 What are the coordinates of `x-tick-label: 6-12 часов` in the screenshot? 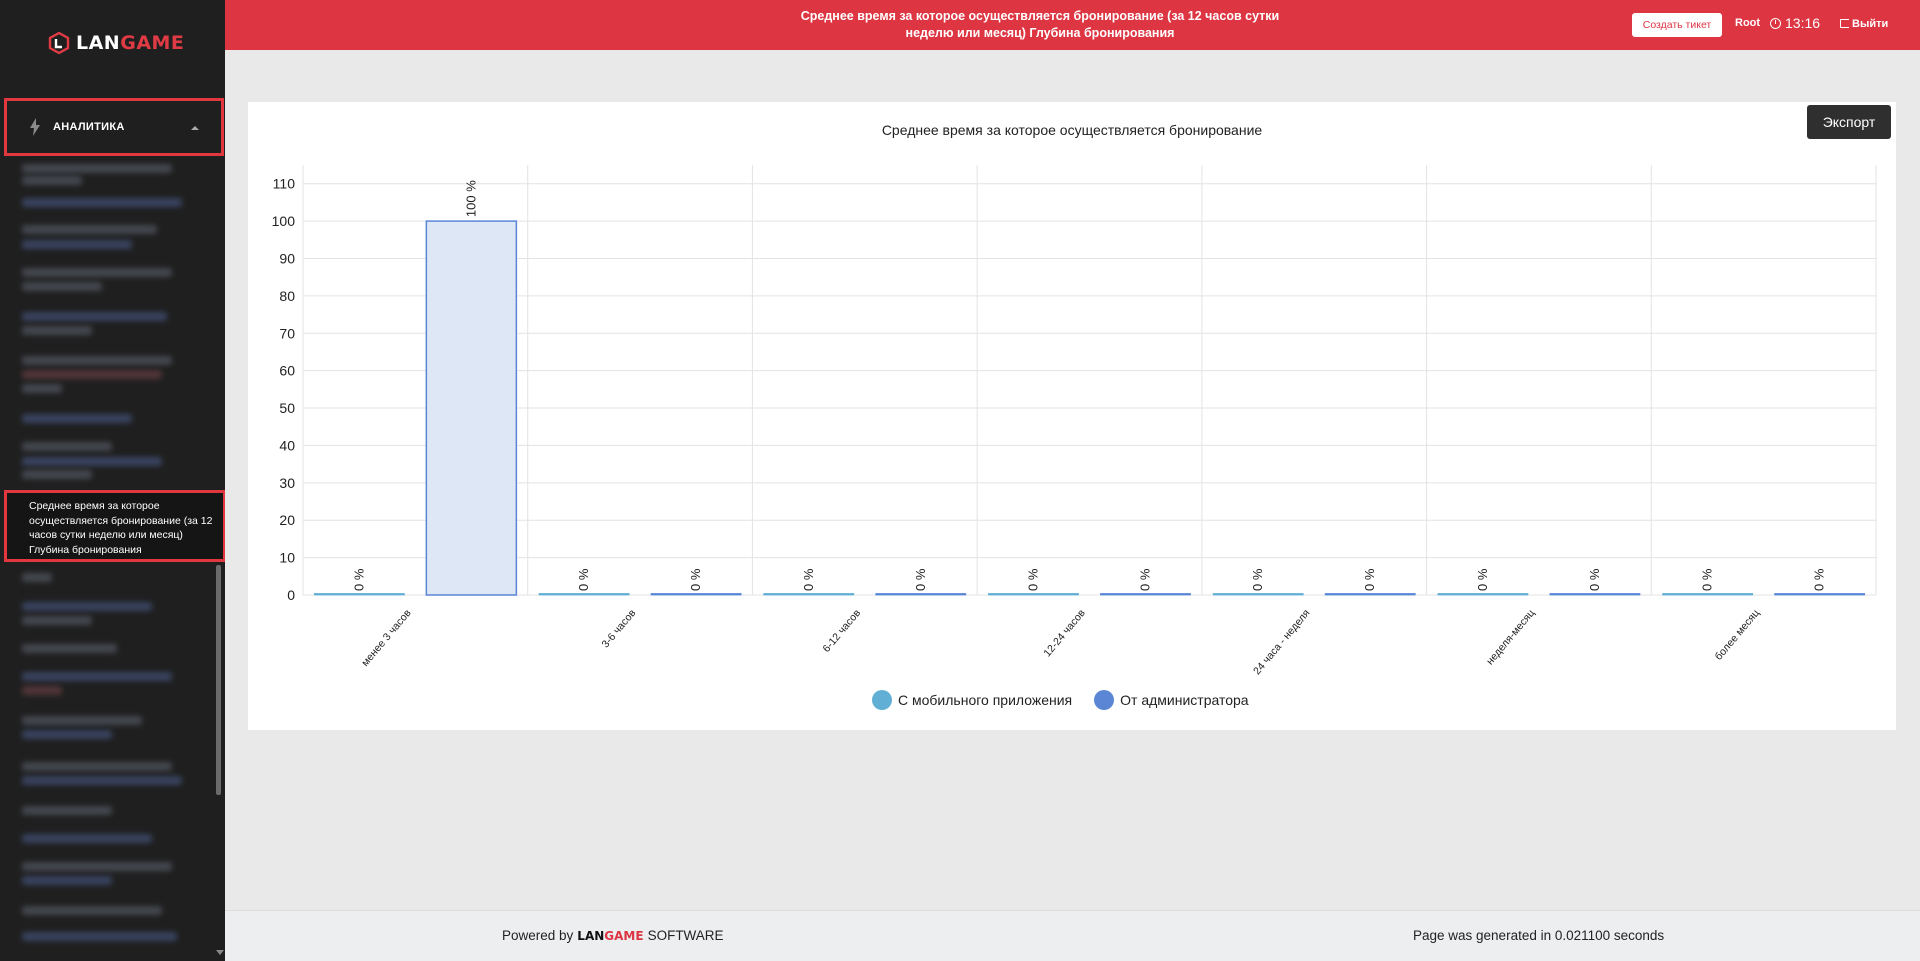 It's located at (841, 631).